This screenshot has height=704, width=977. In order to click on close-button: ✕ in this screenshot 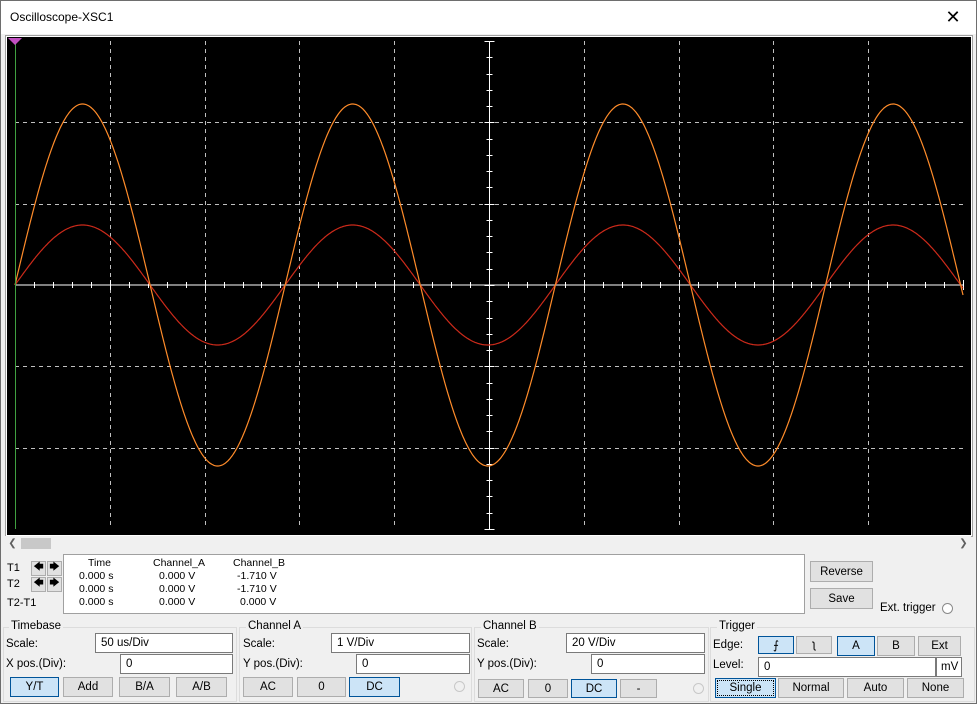, I will do `click(953, 17)`.